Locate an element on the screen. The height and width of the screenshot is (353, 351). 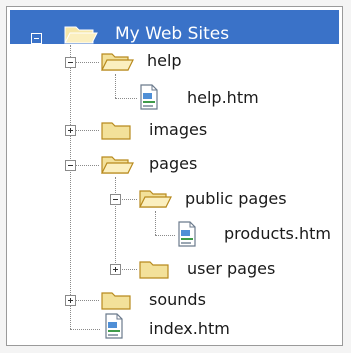
public-pages-collapse-toggle is located at coordinates (115, 199).